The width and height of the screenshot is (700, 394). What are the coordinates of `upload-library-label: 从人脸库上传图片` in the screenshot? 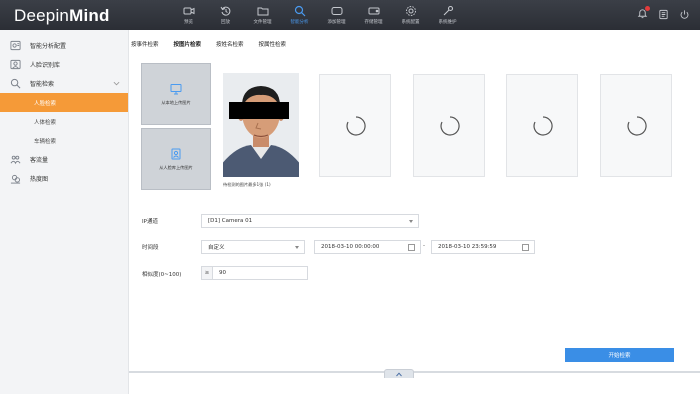 It's located at (176, 167).